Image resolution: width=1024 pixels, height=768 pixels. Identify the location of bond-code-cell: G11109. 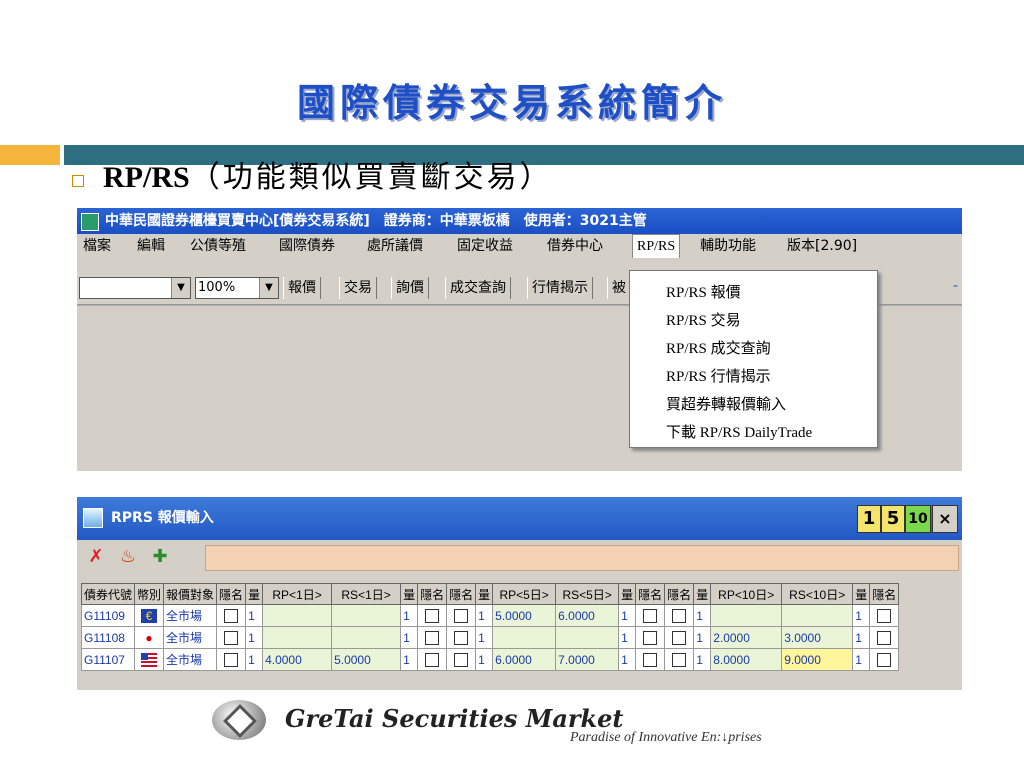
(108, 615).